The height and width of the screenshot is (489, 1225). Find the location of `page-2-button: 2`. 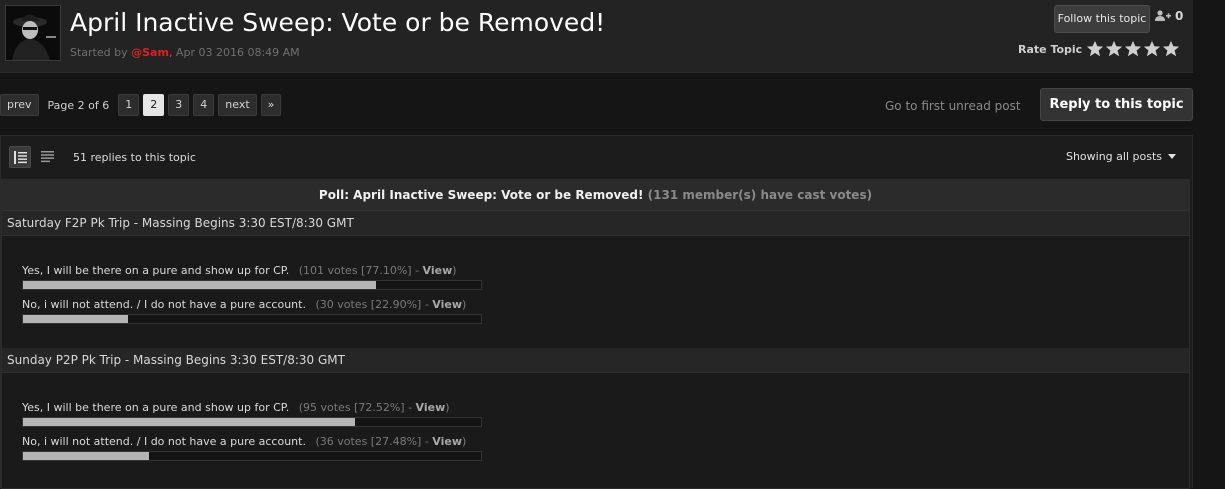

page-2-button: 2 is located at coordinates (154, 105).